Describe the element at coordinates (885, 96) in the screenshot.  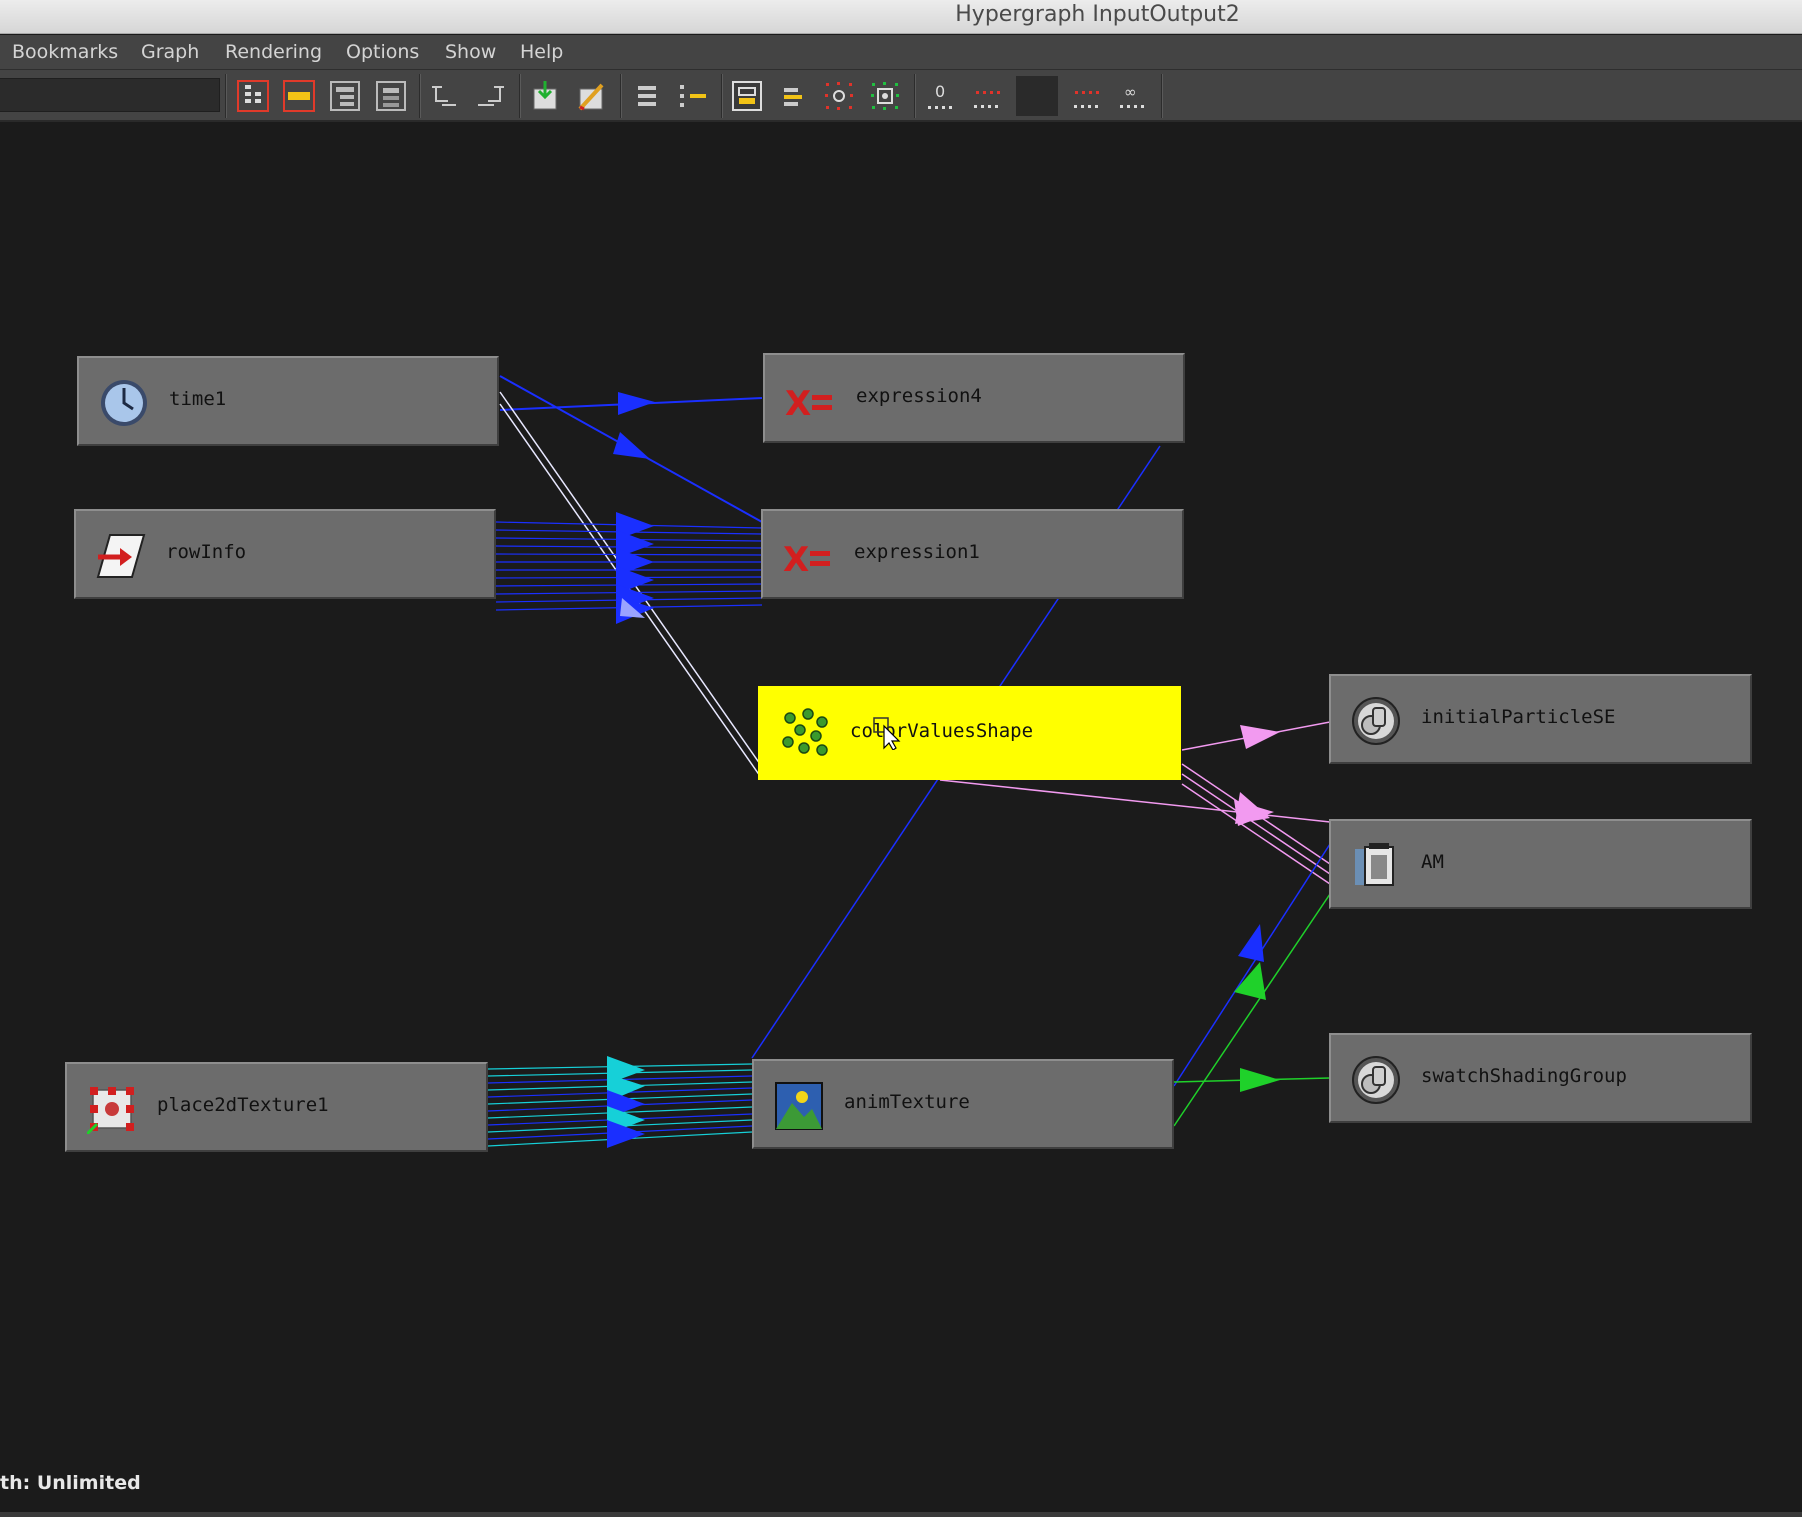
I see `show-connected-icon` at that location.